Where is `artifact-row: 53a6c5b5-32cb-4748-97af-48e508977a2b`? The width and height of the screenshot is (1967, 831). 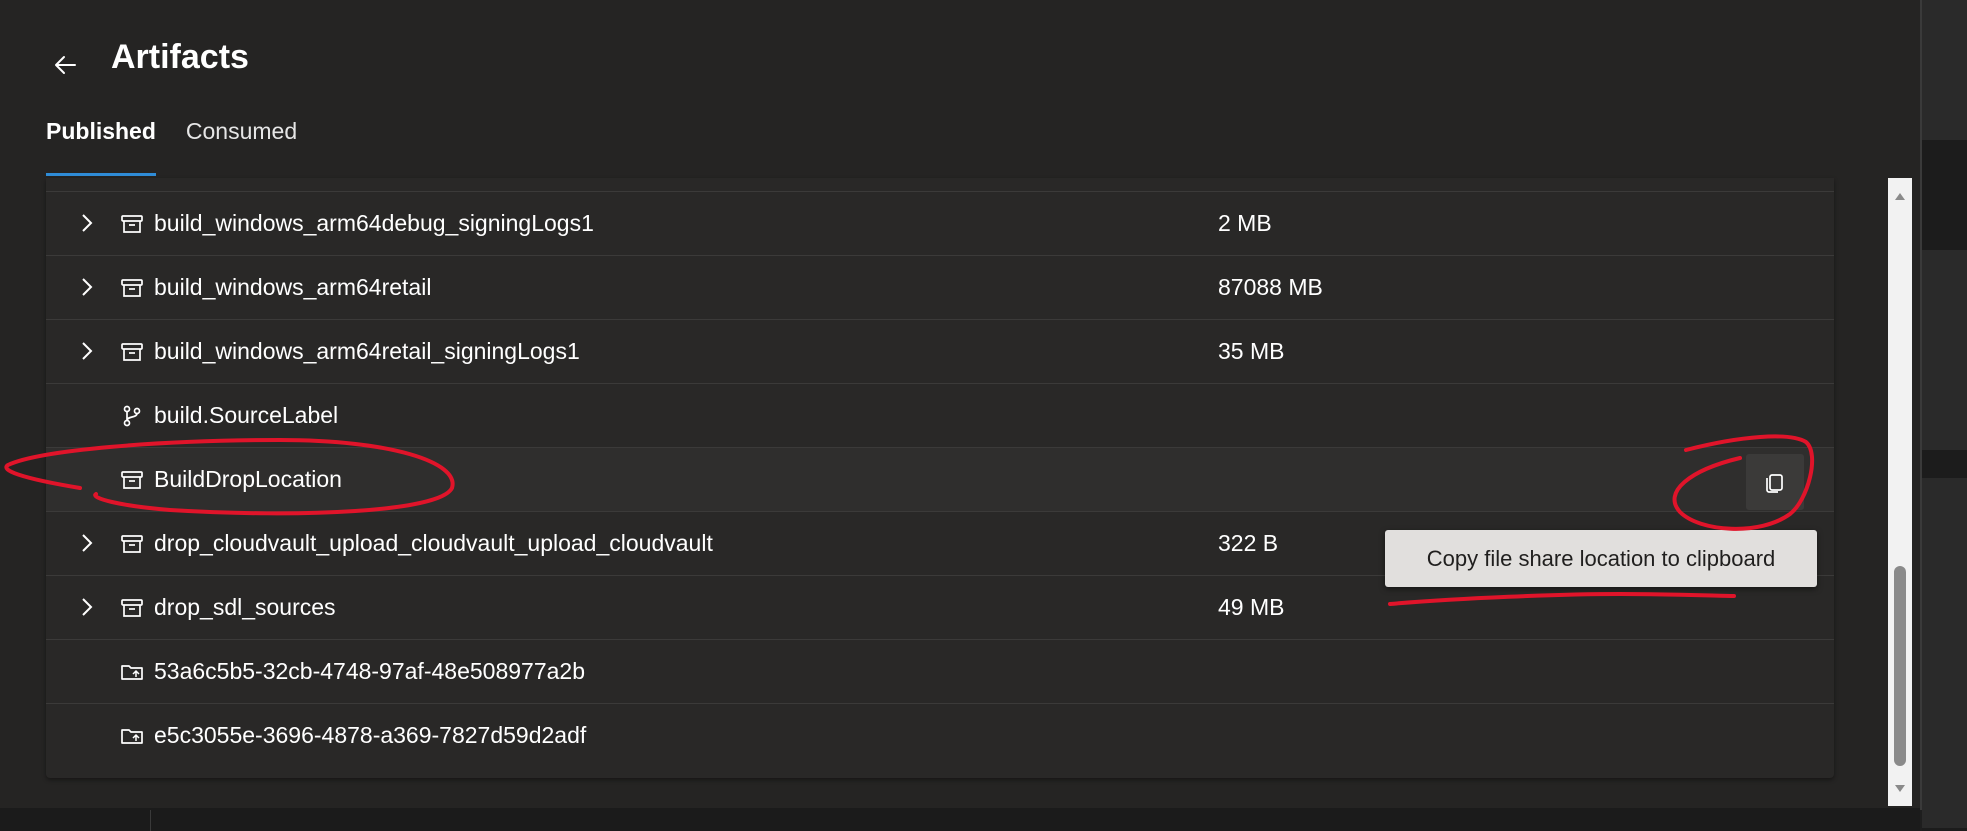
artifact-row: 53a6c5b5-32cb-4748-97af-48e508977a2b is located at coordinates (940, 671).